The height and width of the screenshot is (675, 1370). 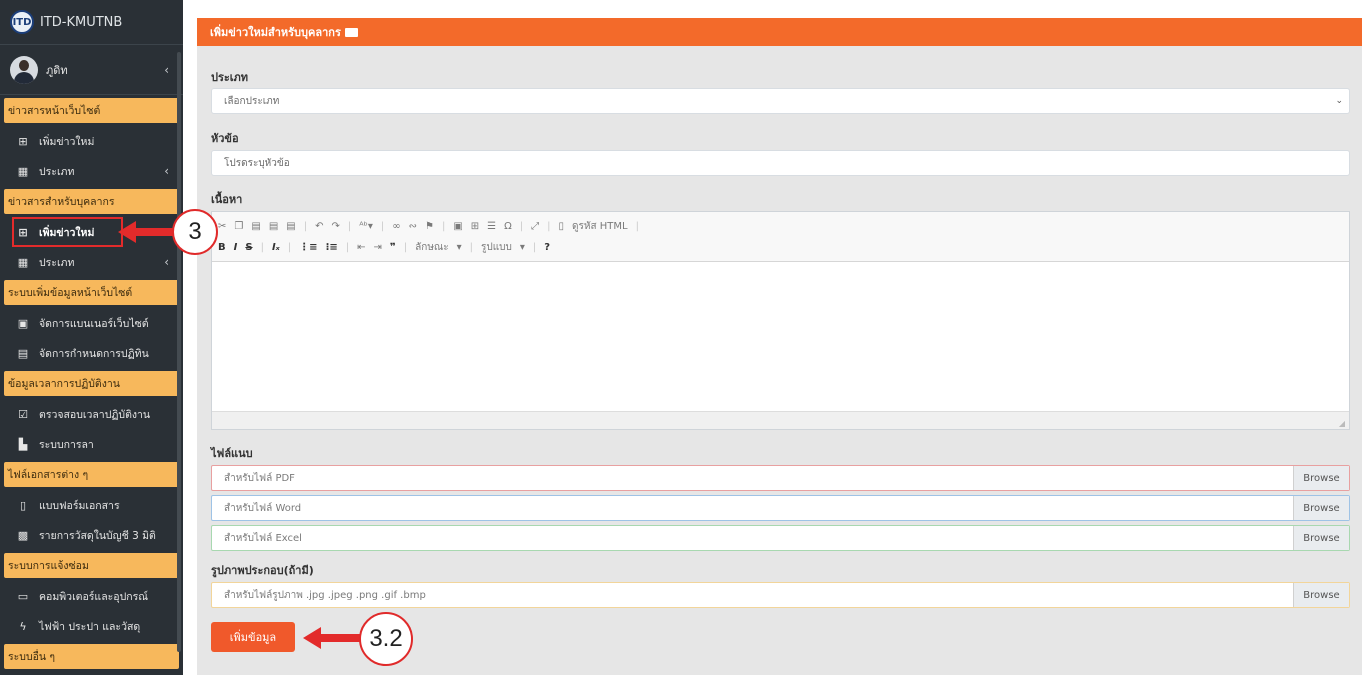 I want to click on outdent-icon: ⇤, so click(x=361, y=247).